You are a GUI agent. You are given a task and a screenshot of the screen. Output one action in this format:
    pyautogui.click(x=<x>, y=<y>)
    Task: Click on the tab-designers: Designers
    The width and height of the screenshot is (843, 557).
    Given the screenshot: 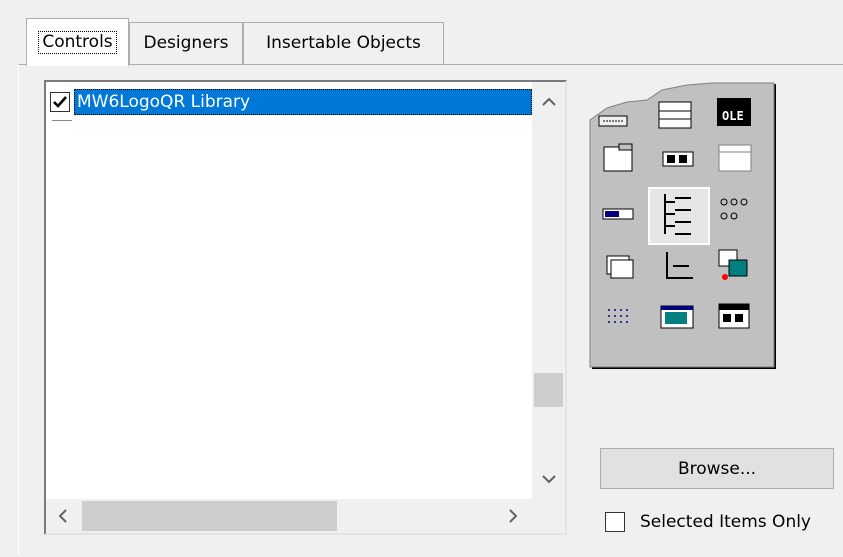 What is the action you would take?
    pyautogui.click(x=186, y=43)
    